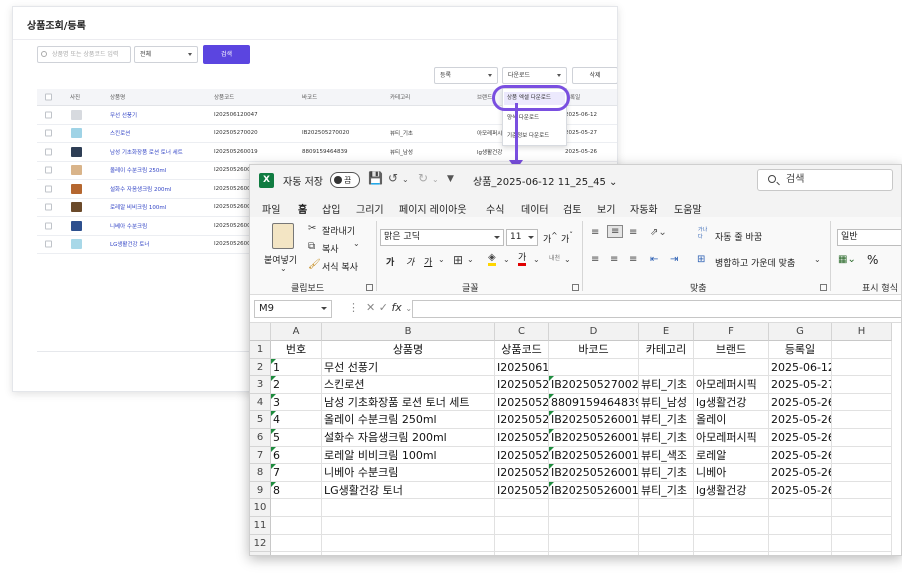 The width and height of the screenshot is (902, 574). What do you see at coordinates (523, 117) in the screenshot?
I see `menu-item-template-download: 양식 다운로드` at bounding box center [523, 117].